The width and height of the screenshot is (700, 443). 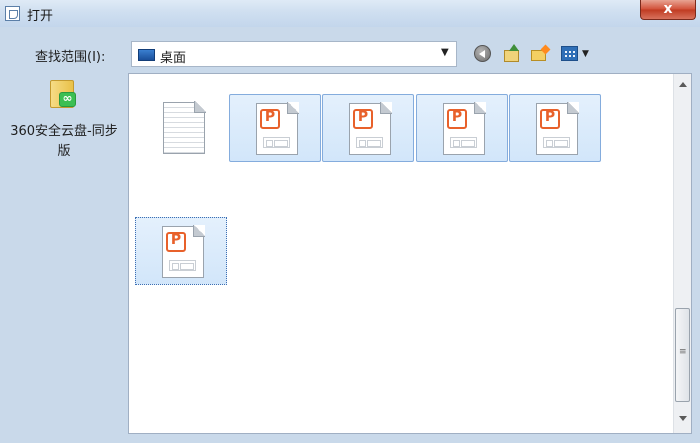 I want to click on up-folder-icon, so click(x=512, y=53).